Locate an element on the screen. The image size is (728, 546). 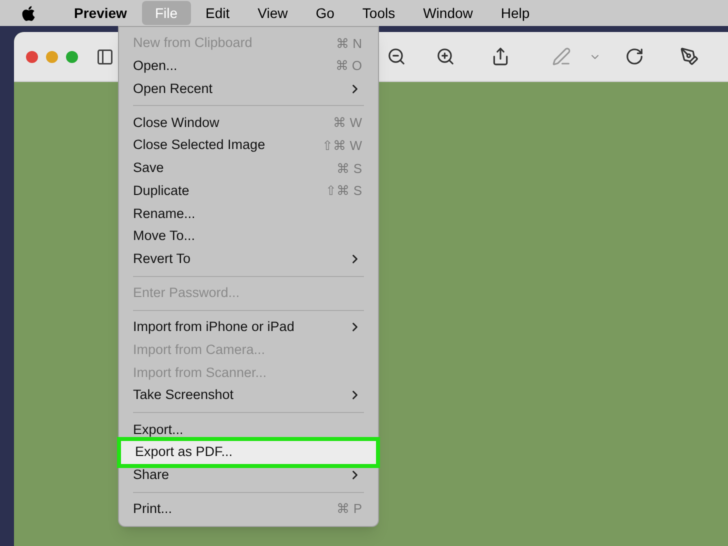
shortcut-label: ⌘ P is located at coordinates (349, 509).